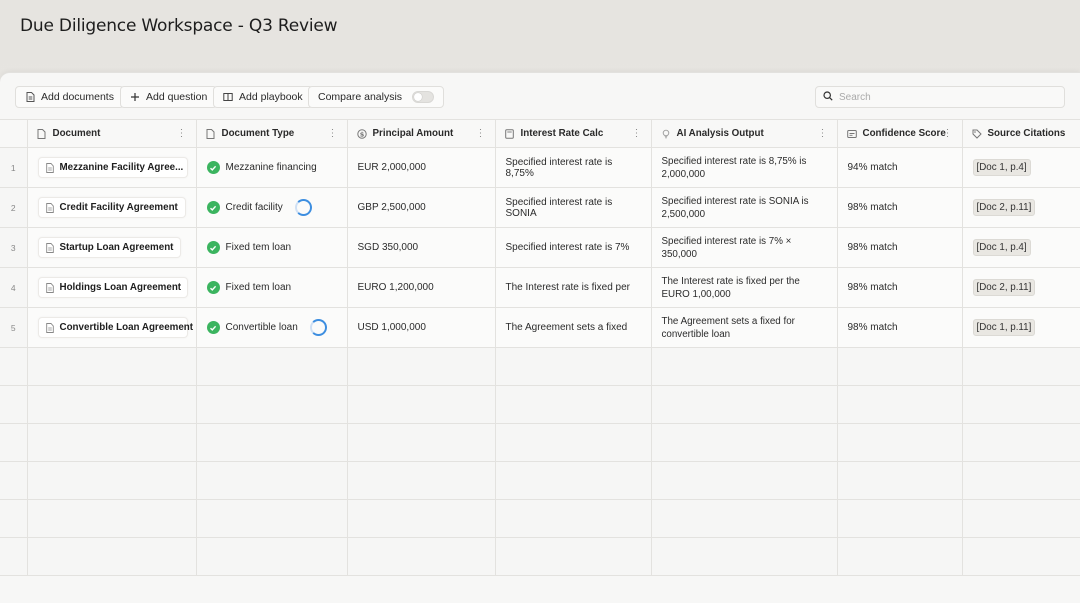  I want to click on compare-analysis-control: Compare analysis, so click(376, 97).